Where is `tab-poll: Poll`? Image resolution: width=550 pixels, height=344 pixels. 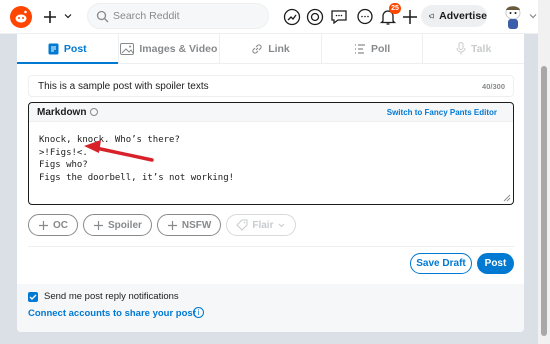 tab-poll: Poll is located at coordinates (373, 48).